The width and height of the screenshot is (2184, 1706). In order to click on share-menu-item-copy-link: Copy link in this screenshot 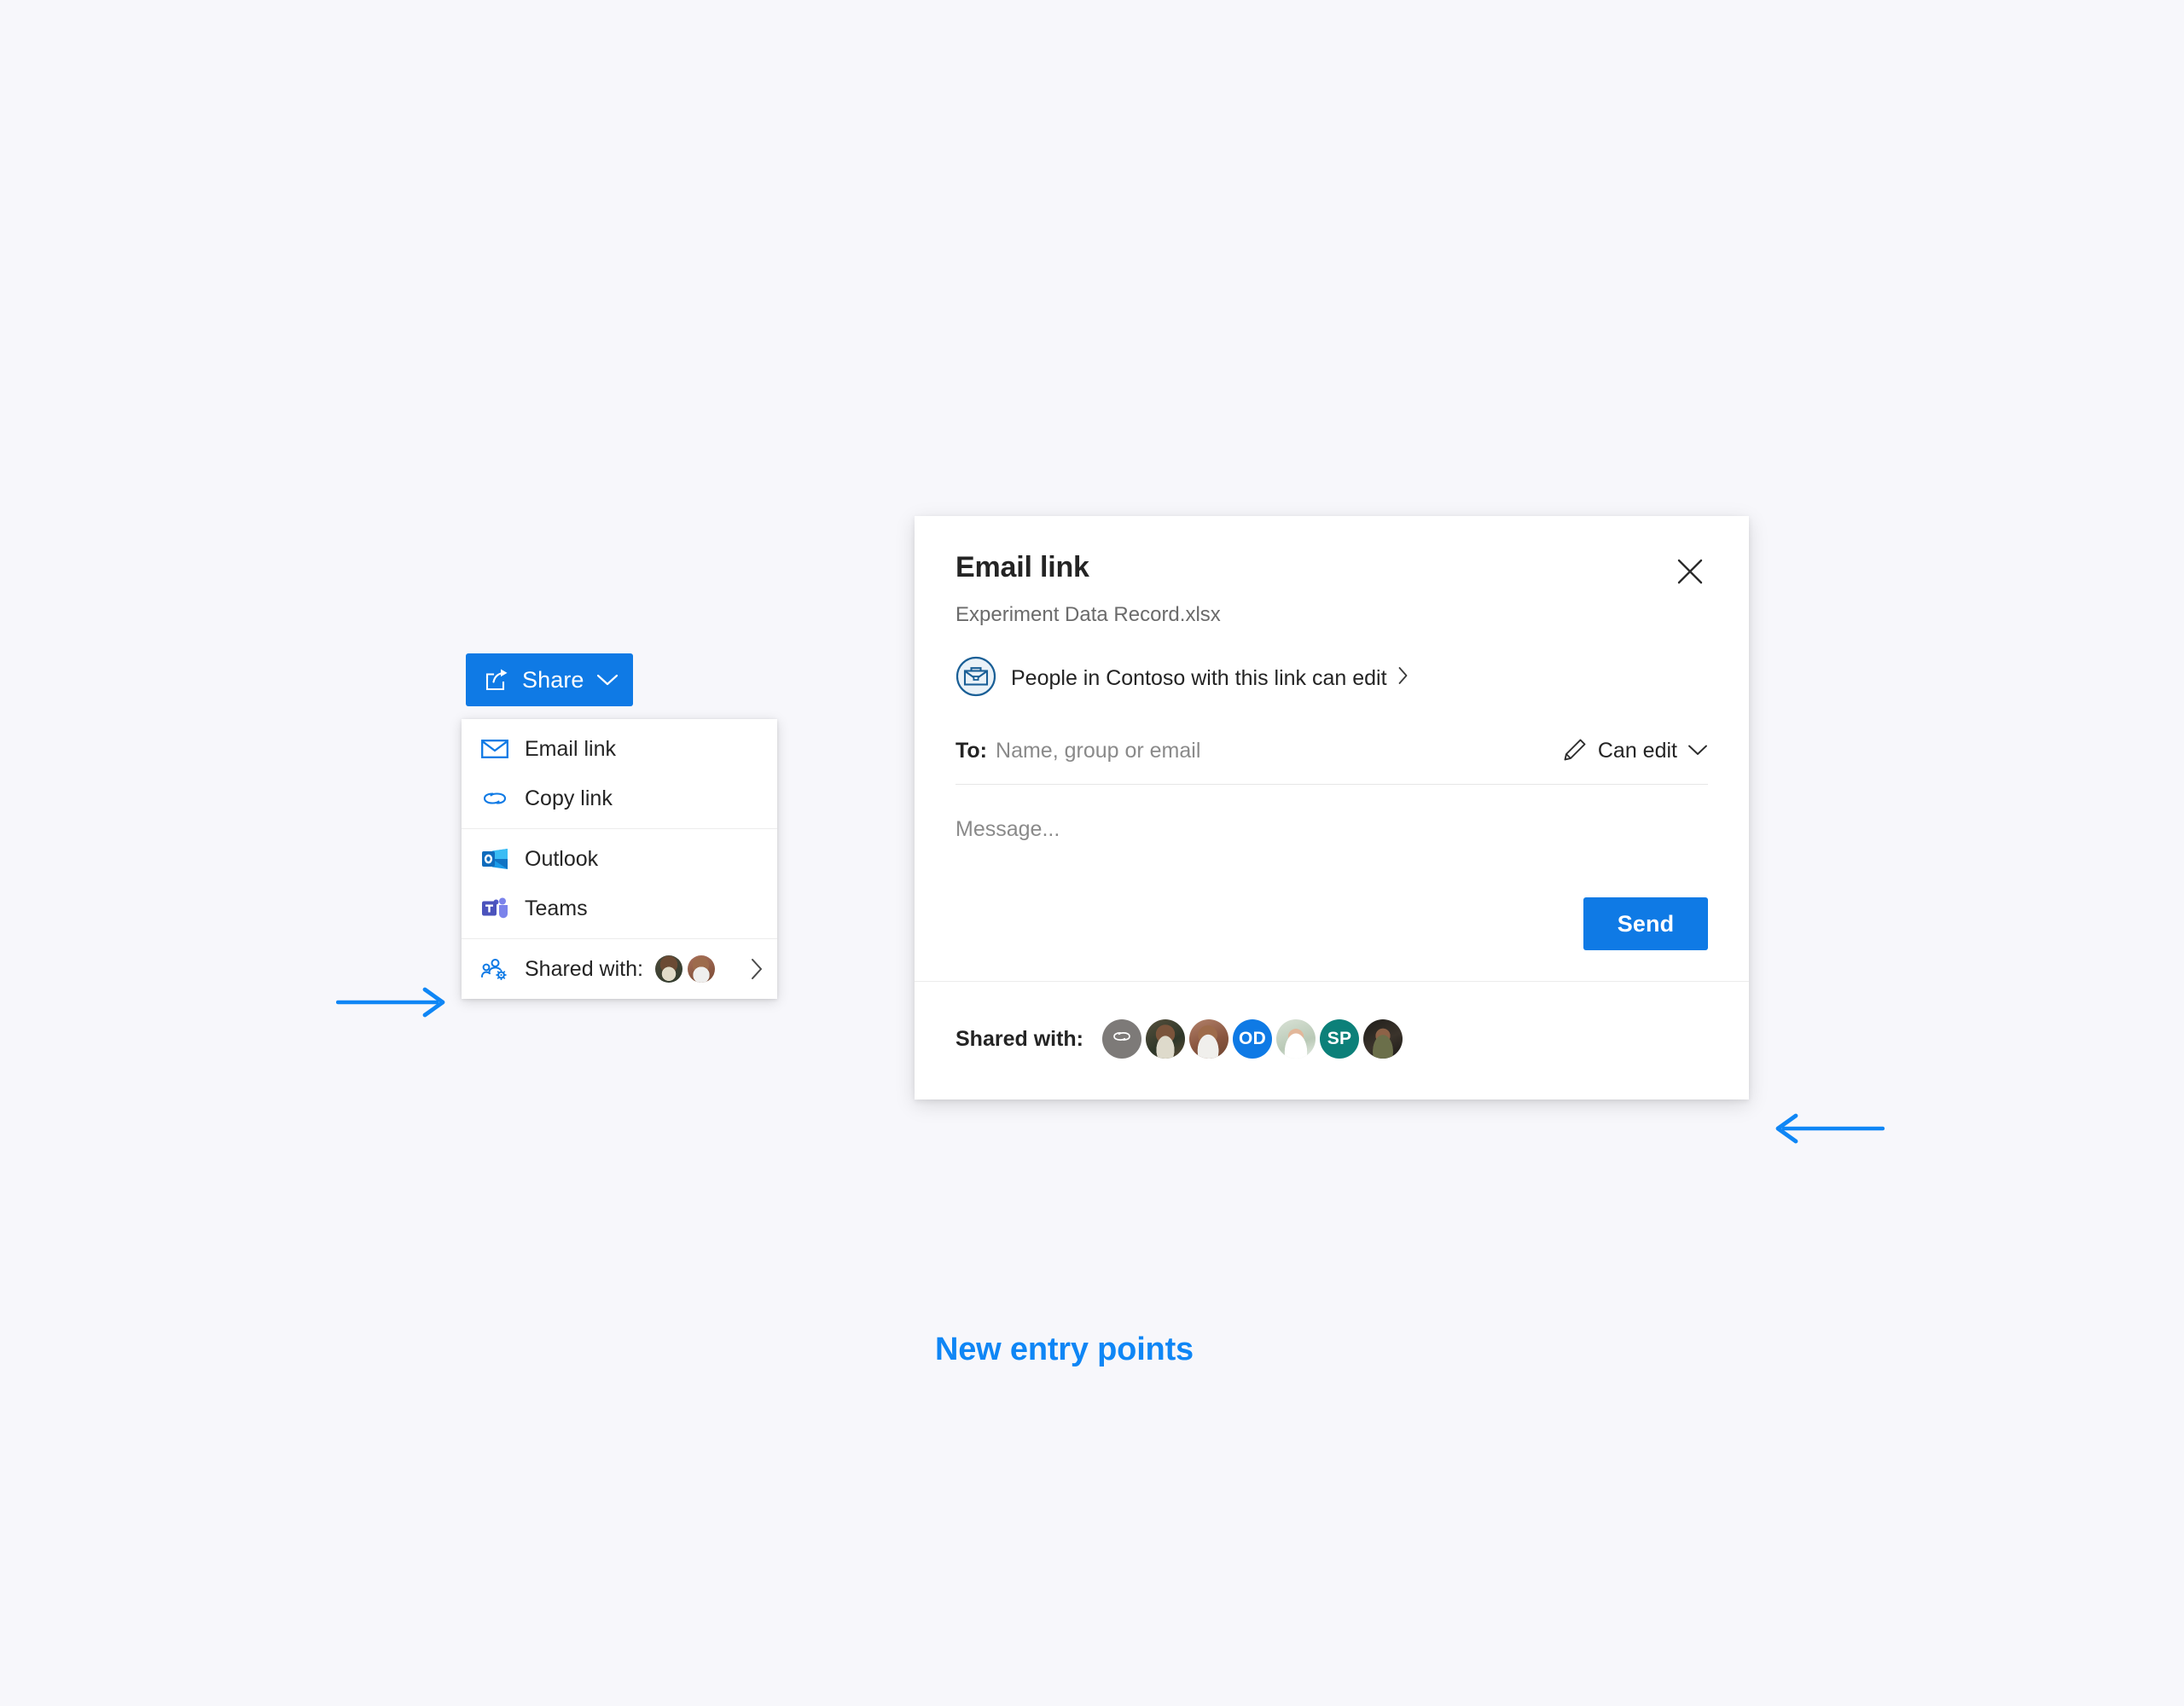, I will do `click(619, 799)`.